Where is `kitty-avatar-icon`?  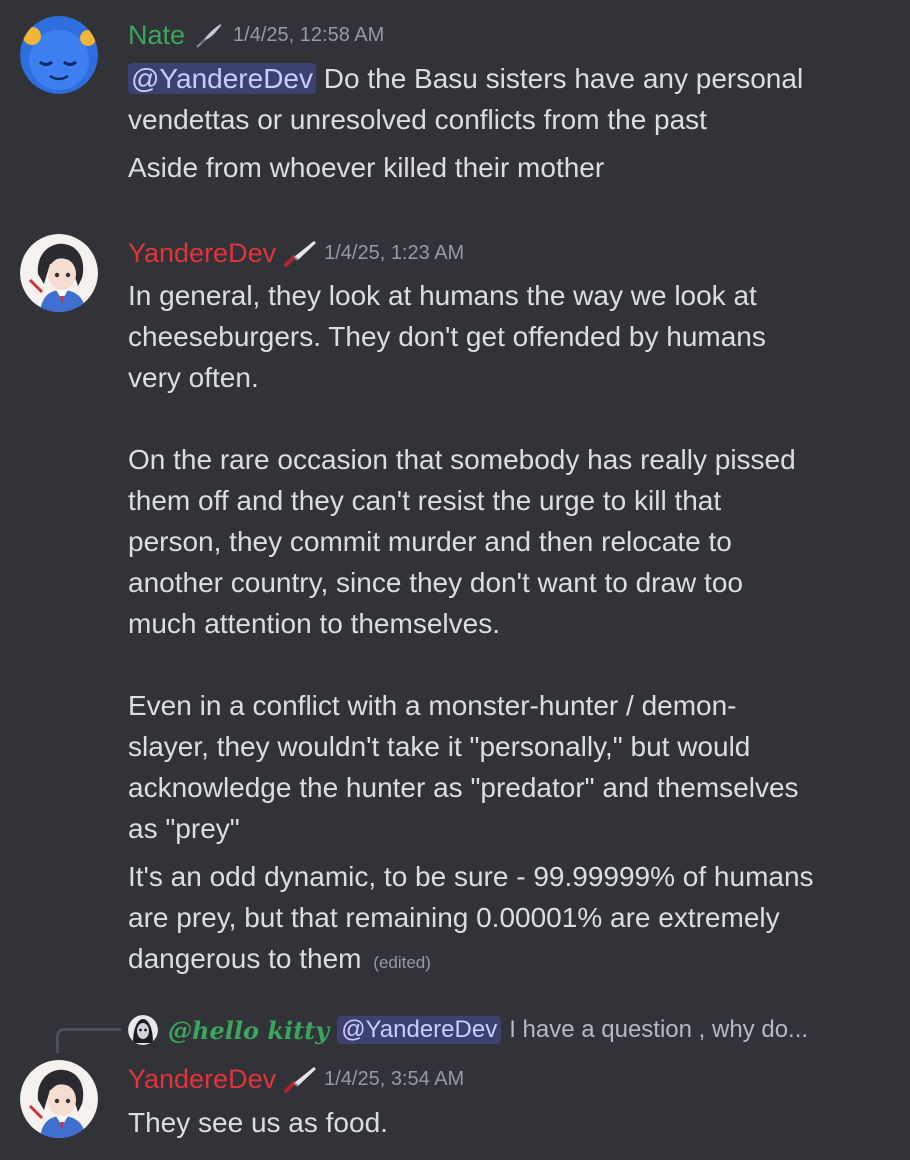
kitty-avatar-icon is located at coordinates (143, 1030).